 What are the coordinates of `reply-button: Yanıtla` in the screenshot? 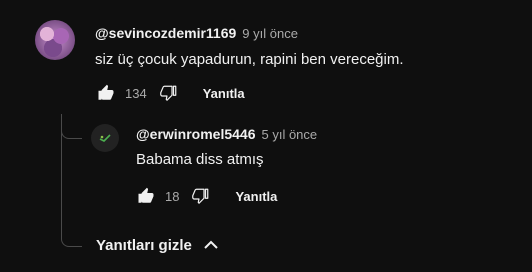 It's located at (224, 93).